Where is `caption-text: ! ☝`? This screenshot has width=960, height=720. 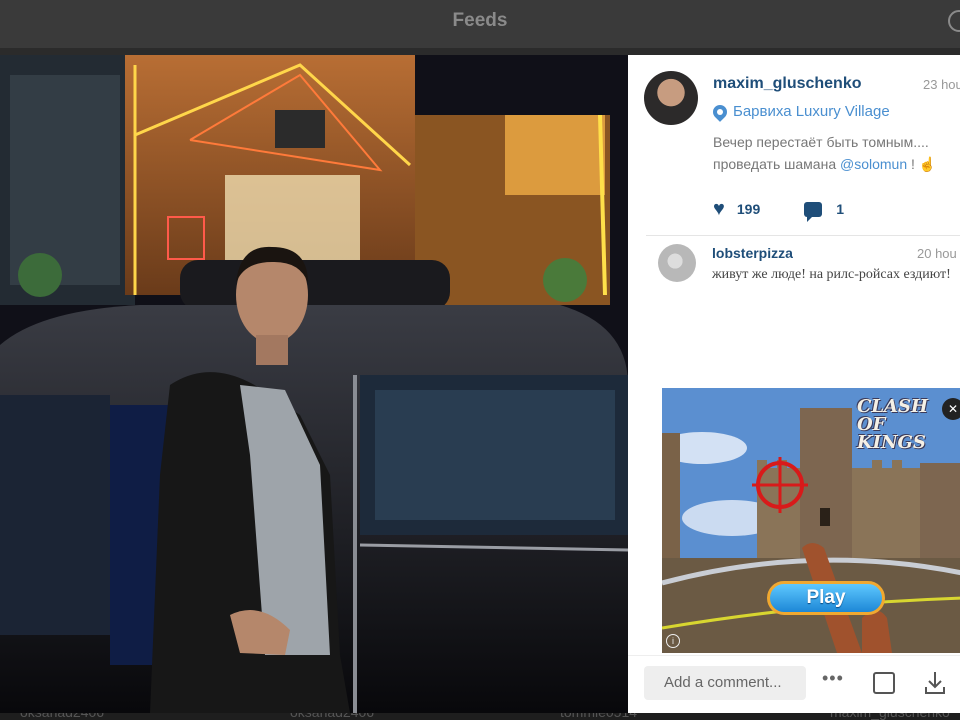
caption-text: ! ☝ is located at coordinates (922, 164).